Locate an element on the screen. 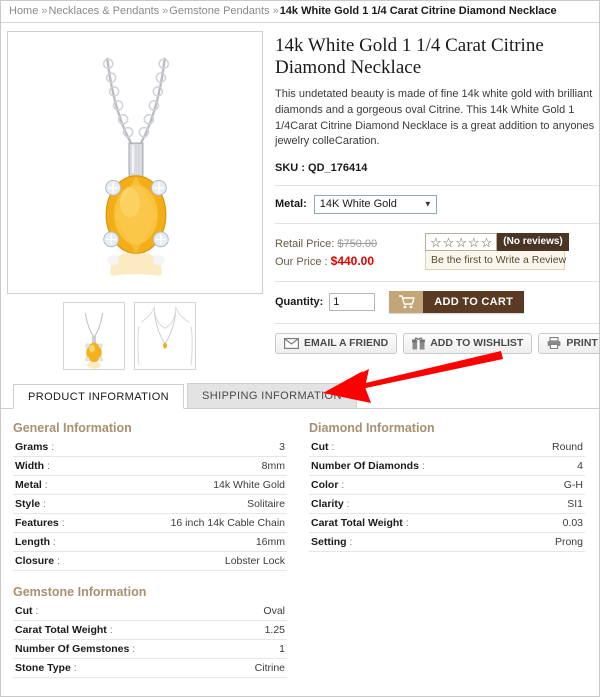  spec-key: Setting : is located at coordinates (332, 542).